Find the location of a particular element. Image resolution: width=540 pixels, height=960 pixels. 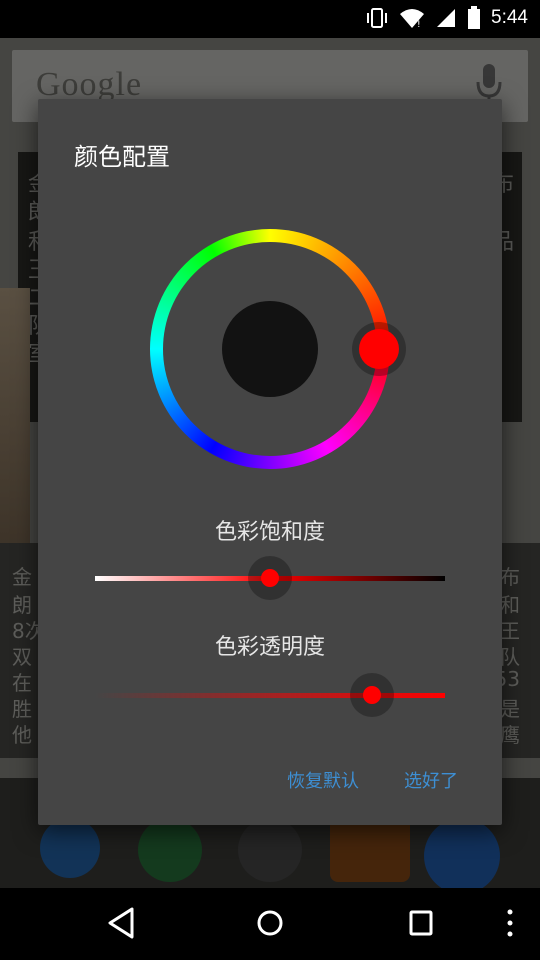

status-bar: ! 5:44 is located at coordinates (270, 19).